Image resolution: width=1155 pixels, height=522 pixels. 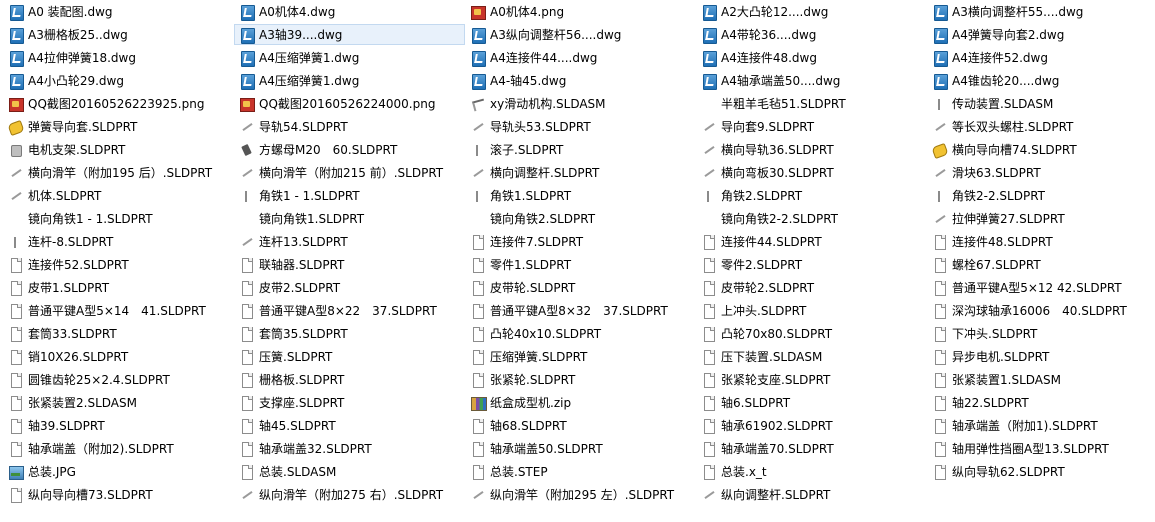 What do you see at coordinates (118, 494) in the screenshot?
I see `file-item: 纵向导向槽73.SLDPRT` at bounding box center [118, 494].